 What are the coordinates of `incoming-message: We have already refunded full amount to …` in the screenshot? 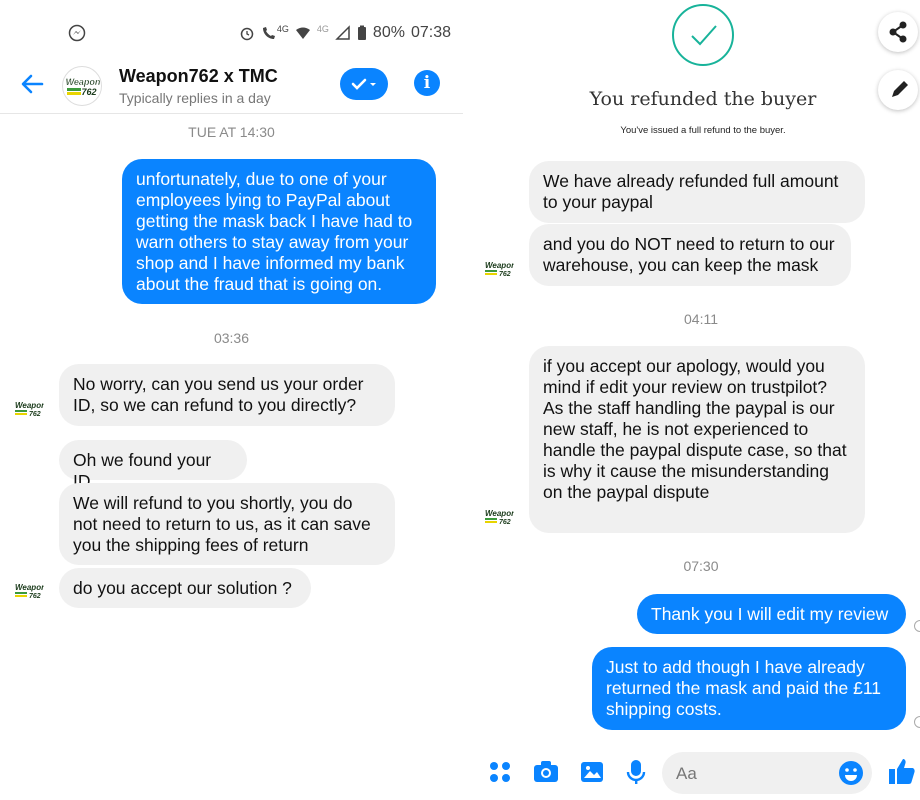 It's located at (697, 192).